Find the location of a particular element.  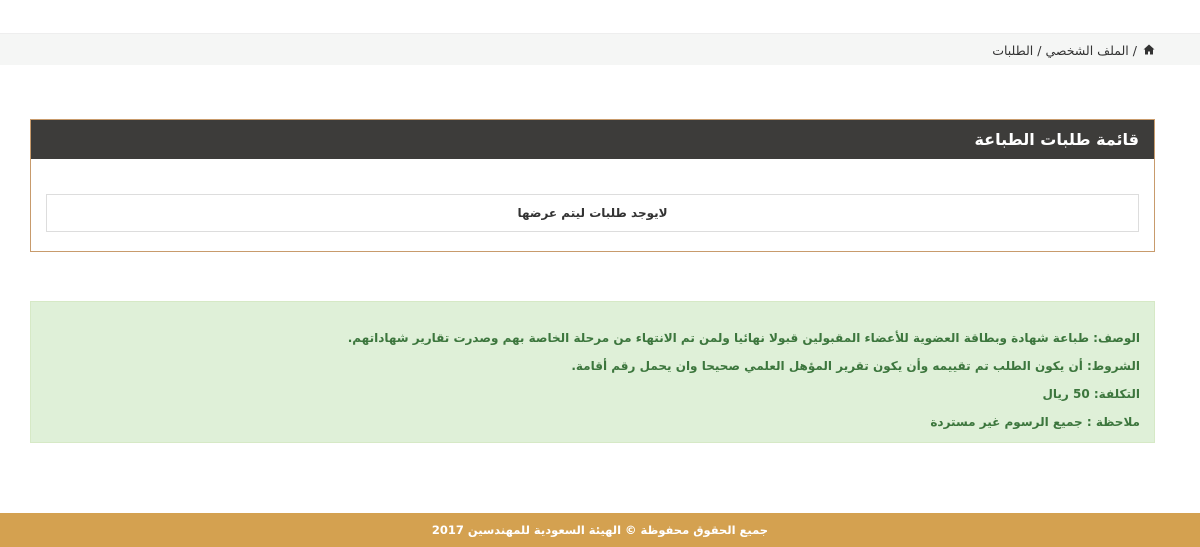

breadcrumb-current: الطلبات is located at coordinates (1013, 50).